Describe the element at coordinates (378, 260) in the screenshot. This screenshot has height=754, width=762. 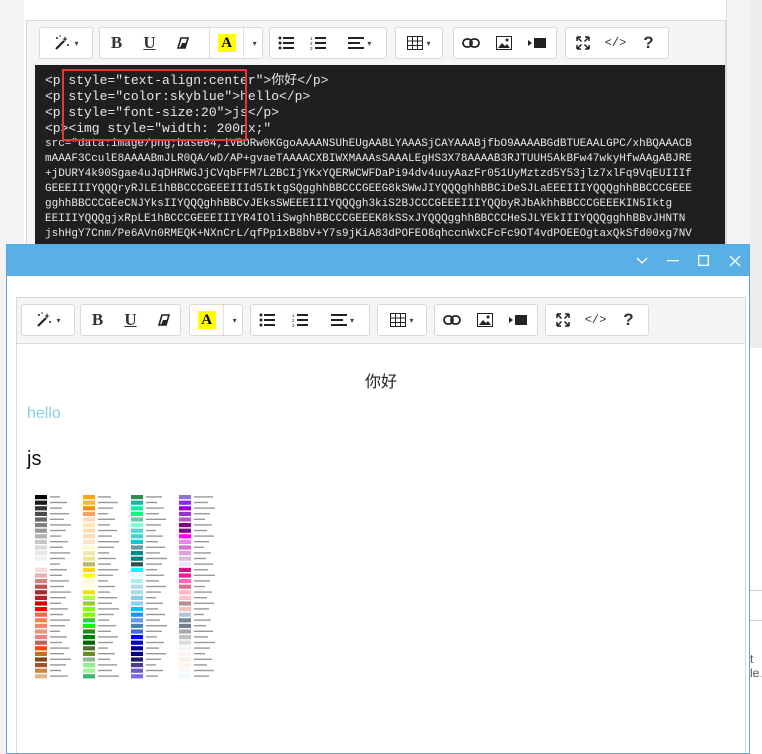
I see `window-title-bar` at that location.